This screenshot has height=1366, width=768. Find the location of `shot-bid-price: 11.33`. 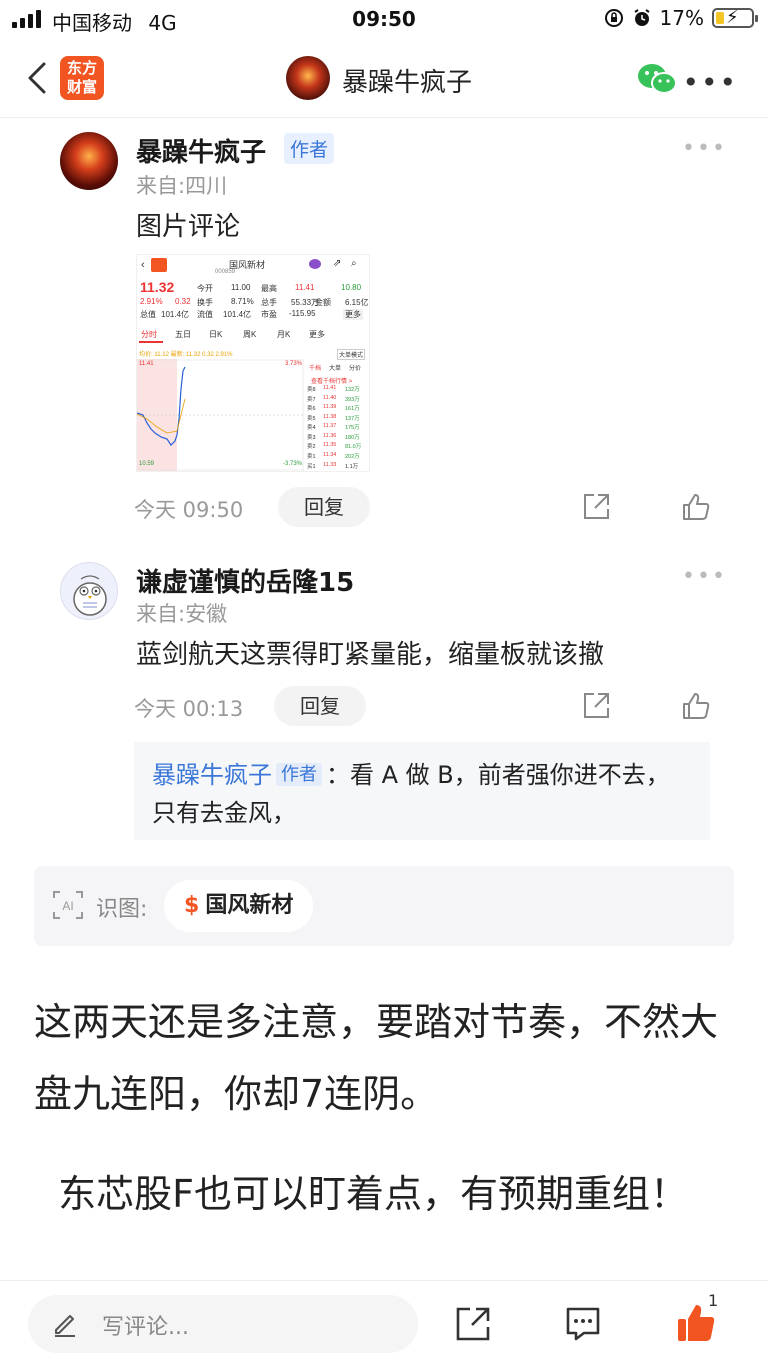

shot-bid-price: 11.33 is located at coordinates (330, 465).